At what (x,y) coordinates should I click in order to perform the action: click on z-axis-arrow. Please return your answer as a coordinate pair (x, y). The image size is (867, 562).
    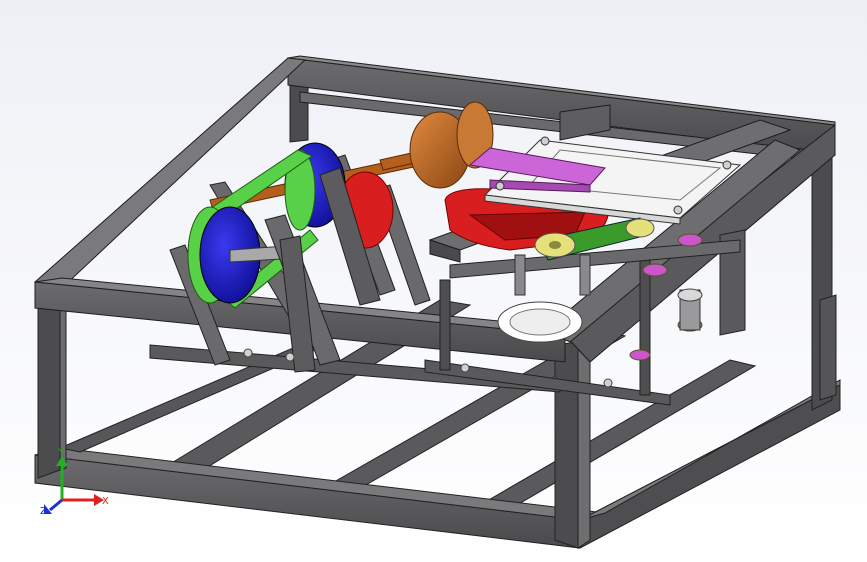
    Looking at the image, I should click on (56, 505).